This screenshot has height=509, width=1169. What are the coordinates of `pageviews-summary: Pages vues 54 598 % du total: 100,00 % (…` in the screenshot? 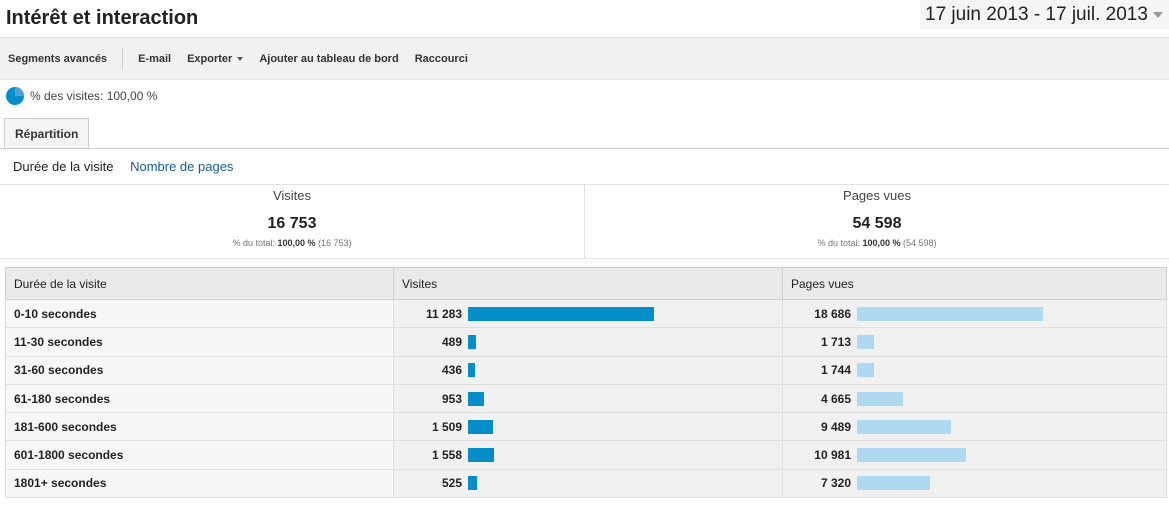 It's located at (876, 221).